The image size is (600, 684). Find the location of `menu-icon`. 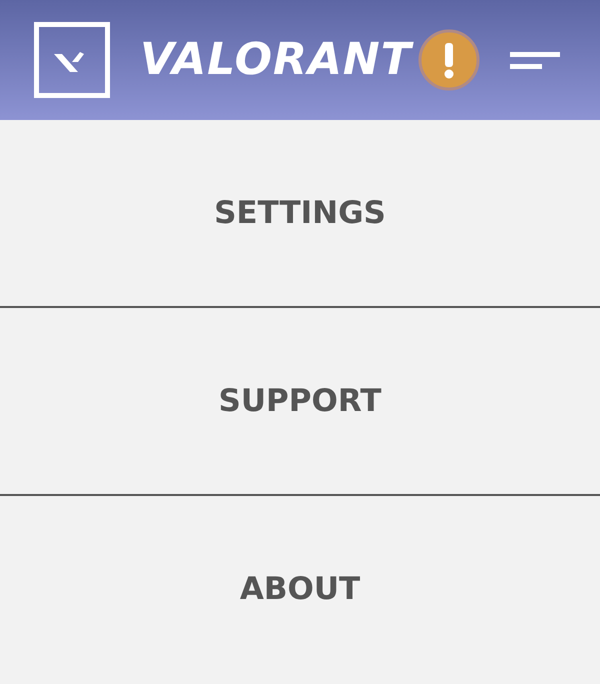

menu-icon is located at coordinates (535, 60).